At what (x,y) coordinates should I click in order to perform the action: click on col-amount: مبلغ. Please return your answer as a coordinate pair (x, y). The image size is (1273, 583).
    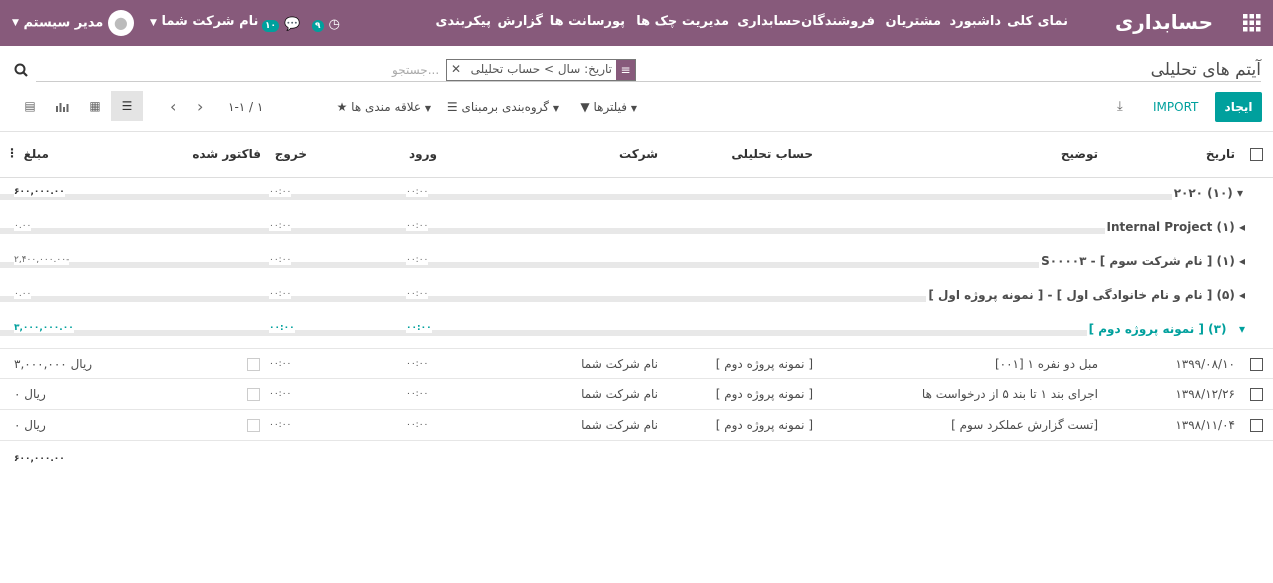
    Looking at the image, I should click on (36, 154).